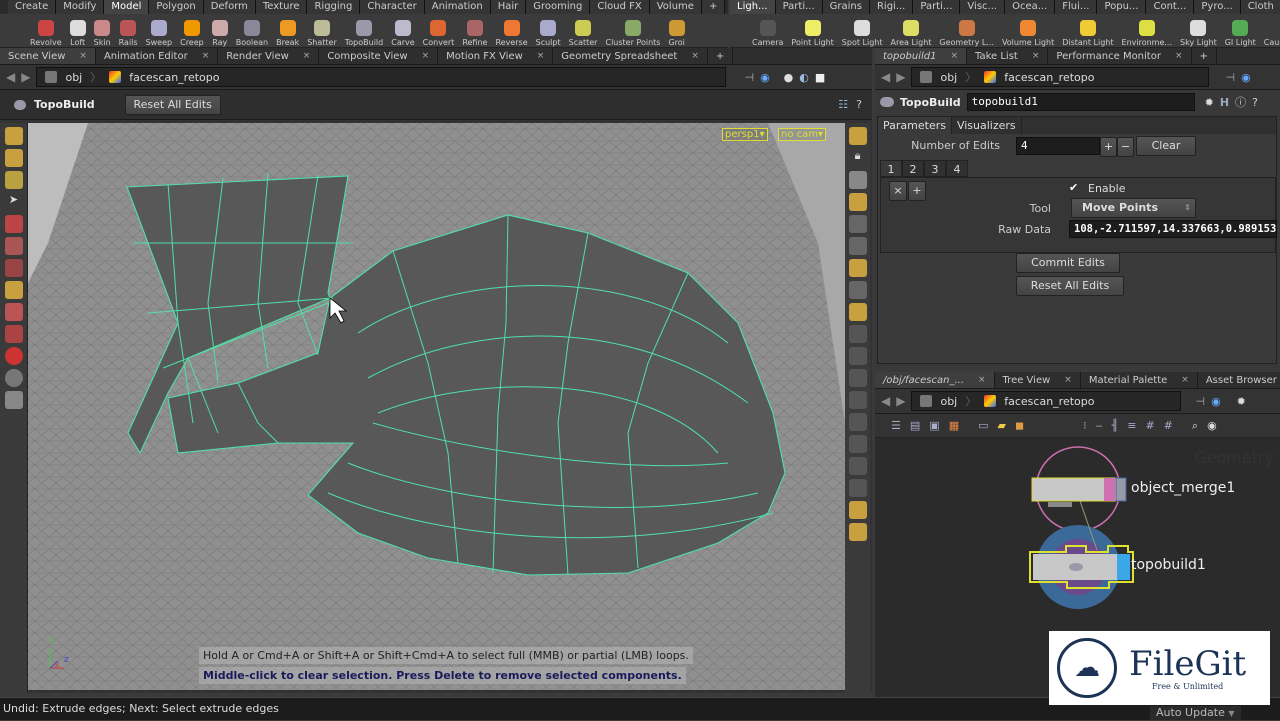  I want to click on forward-icon: ▶, so click(900, 401).